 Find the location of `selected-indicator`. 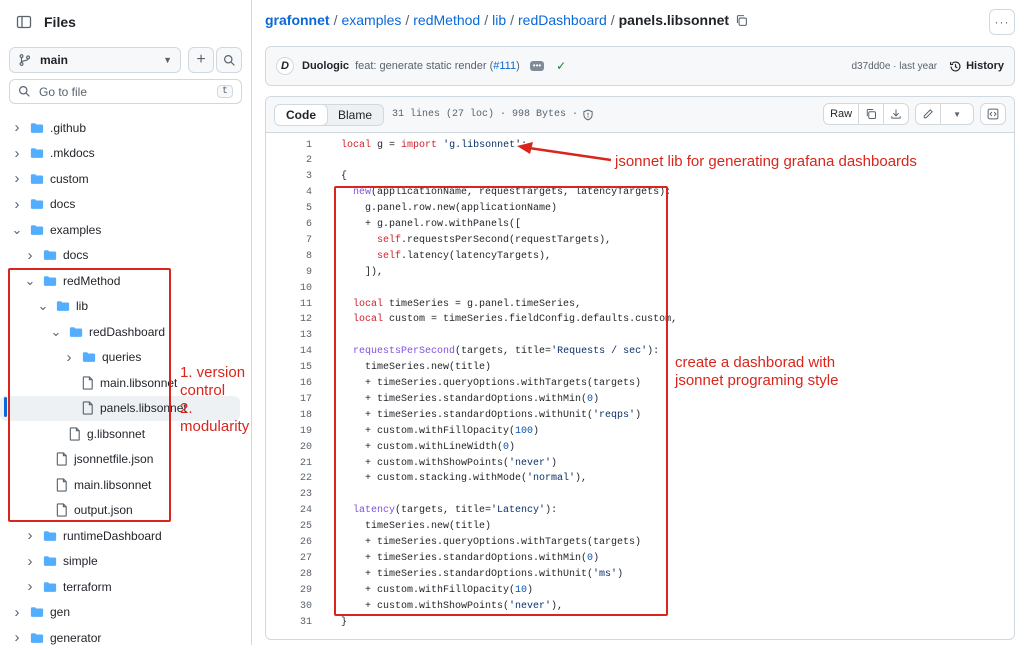

selected-indicator is located at coordinates (5, 407).